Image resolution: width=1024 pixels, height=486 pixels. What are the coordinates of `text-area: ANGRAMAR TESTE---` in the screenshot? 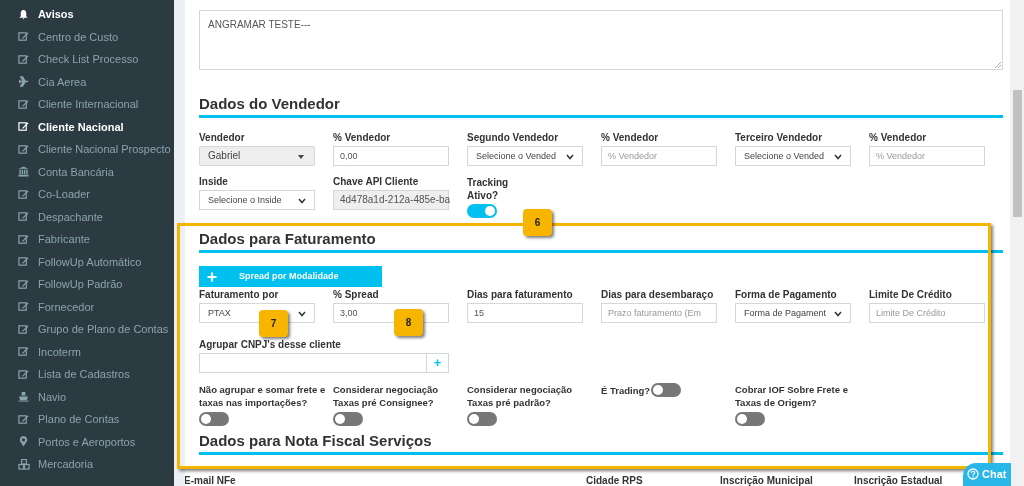 It's located at (601, 40).